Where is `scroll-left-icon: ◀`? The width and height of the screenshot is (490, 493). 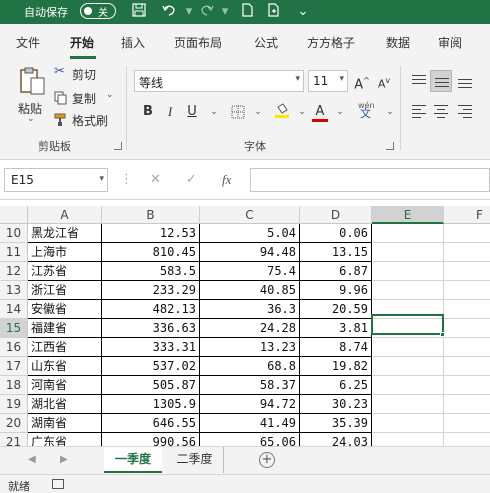 scroll-left-icon: ◀ is located at coordinates (32, 459).